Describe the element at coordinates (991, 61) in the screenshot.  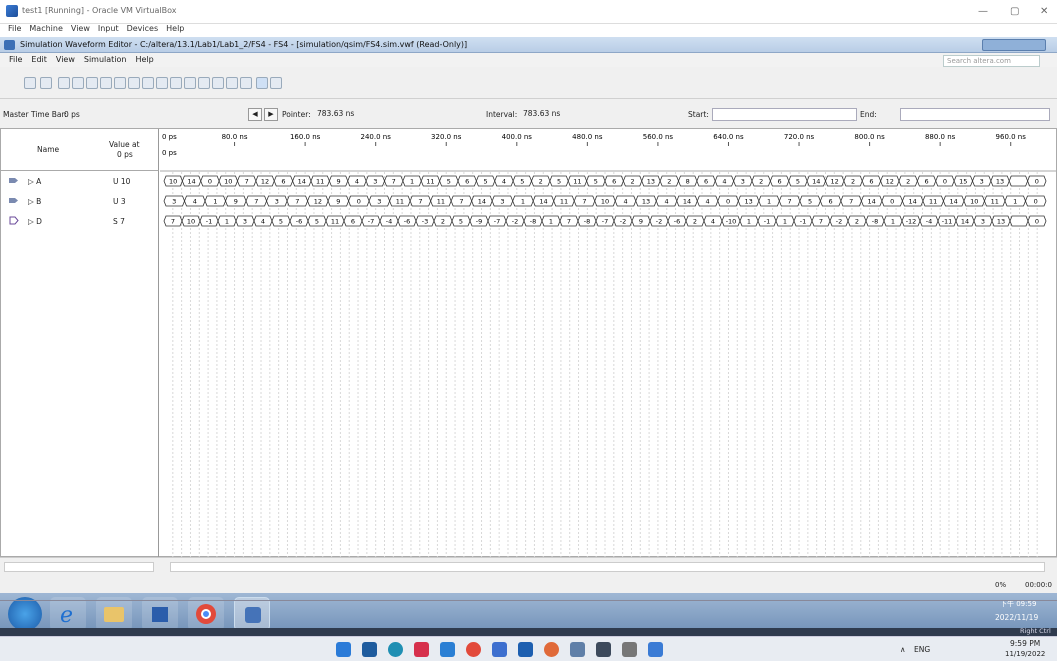
I see `search-input: Search altera.com` at that location.